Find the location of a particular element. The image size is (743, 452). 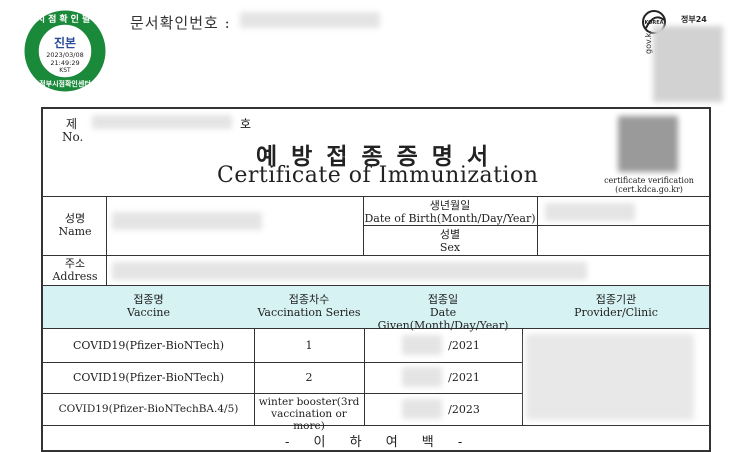

address-label: 주소 Address is located at coordinates (75, 270).